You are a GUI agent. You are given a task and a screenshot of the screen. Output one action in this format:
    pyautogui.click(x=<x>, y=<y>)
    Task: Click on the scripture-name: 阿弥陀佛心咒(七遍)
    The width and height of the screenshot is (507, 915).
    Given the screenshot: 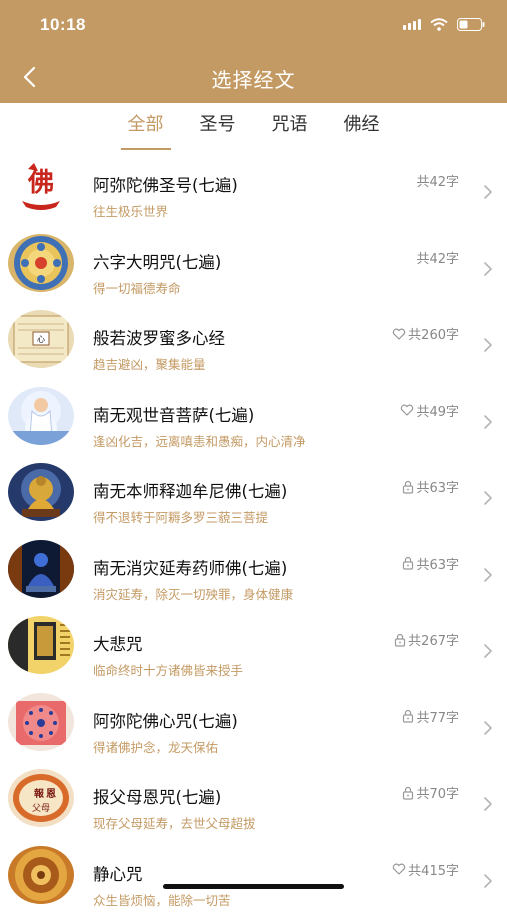 What is the action you would take?
    pyautogui.click(x=165, y=720)
    